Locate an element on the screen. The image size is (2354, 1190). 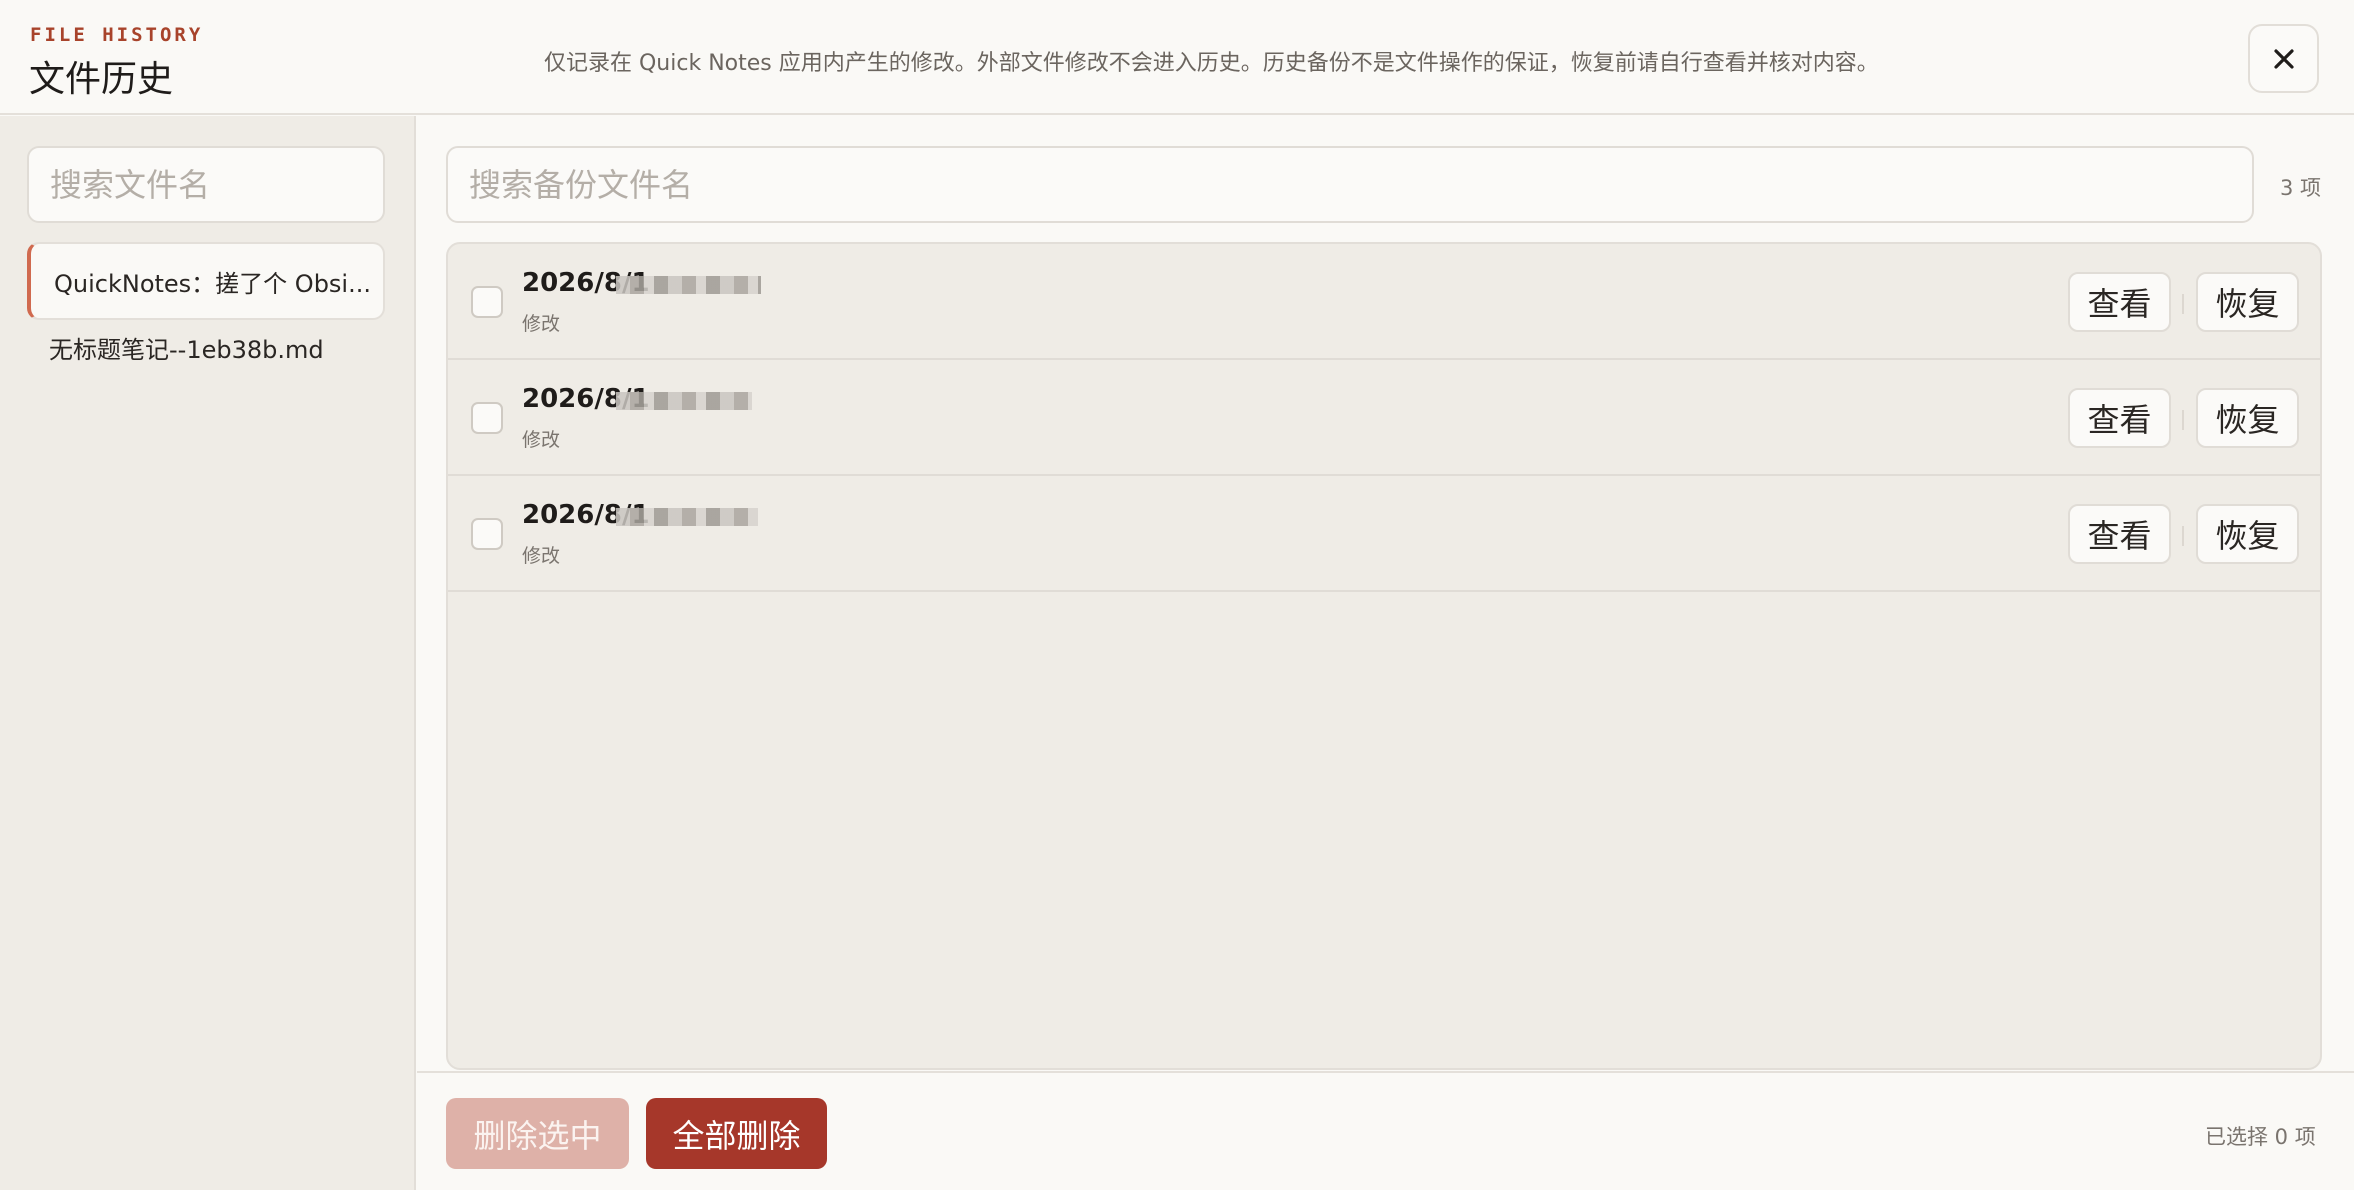
delete-selected-button: 删除选中 is located at coordinates (537, 1133).